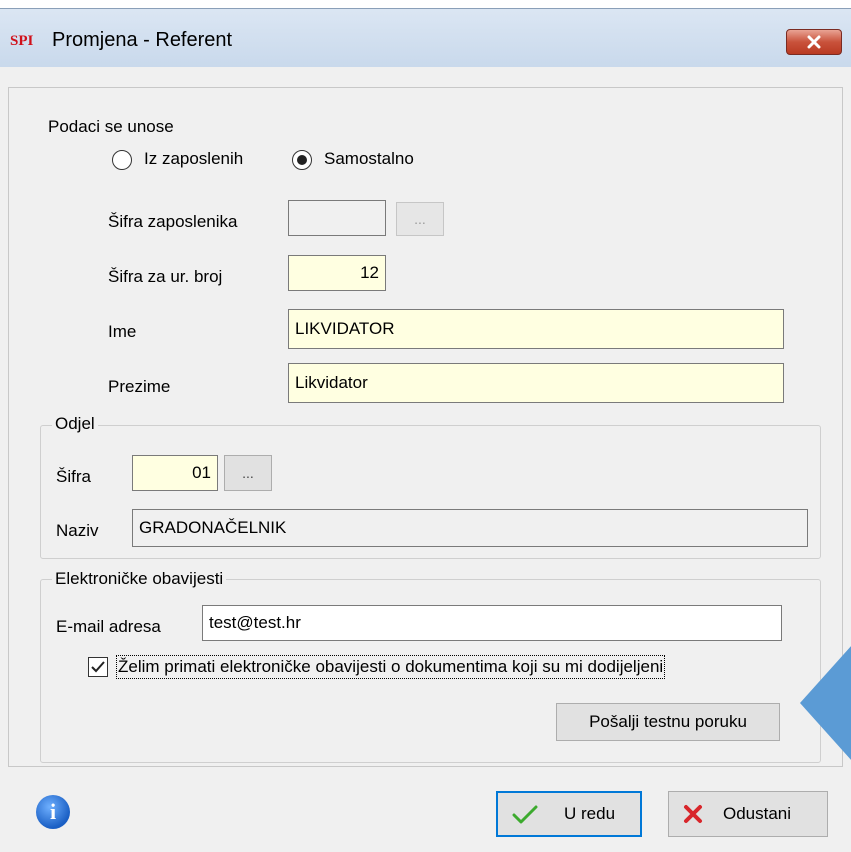 Image resolution: width=851 pixels, height=852 pixels. I want to click on cancel-button: Odustani, so click(748, 814).